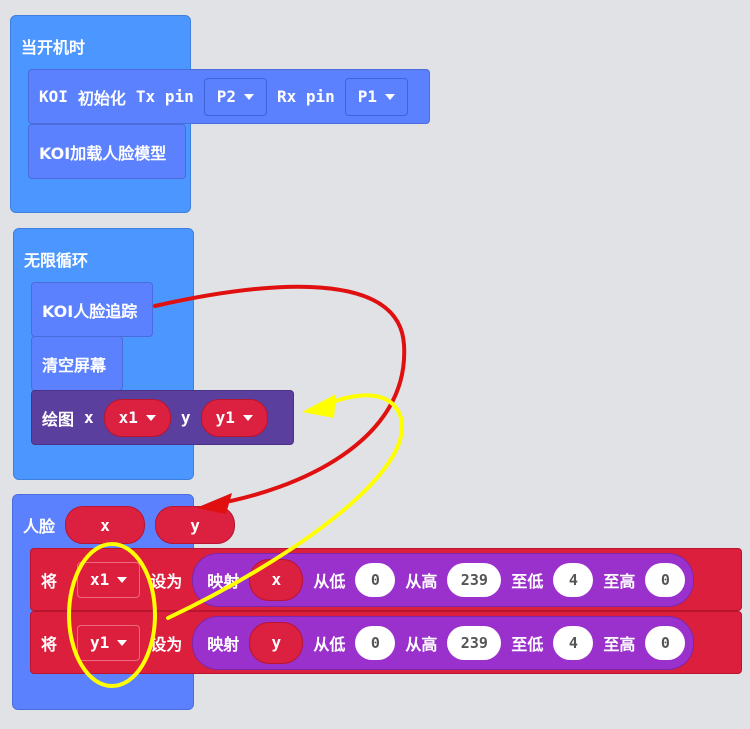  Describe the element at coordinates (112, 615) in the screenshot. I see `yellow-highlight-ellipse` at that location.